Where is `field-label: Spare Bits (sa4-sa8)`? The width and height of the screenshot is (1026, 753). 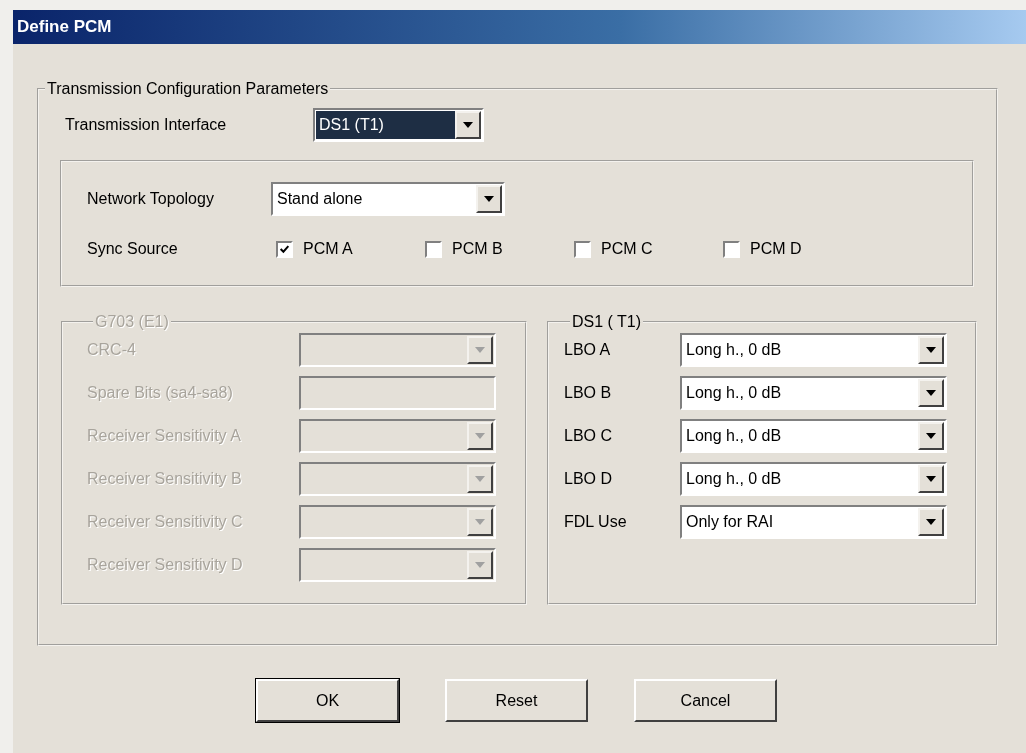 field-label: Spare Bits (sa4-sa8) is located at coordinates (160, 393).